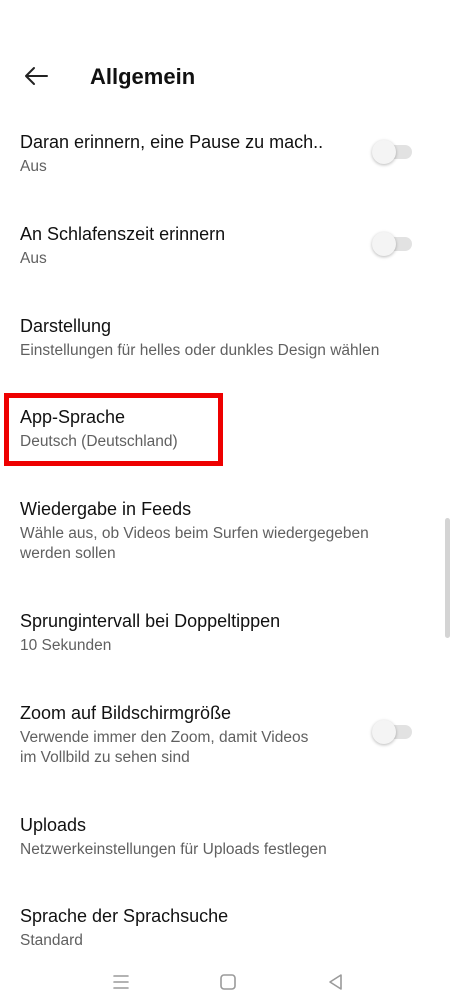 The image size is (452, 1008). I want to click on setting-subtitle-line: werden sollen, so click(68, 553).